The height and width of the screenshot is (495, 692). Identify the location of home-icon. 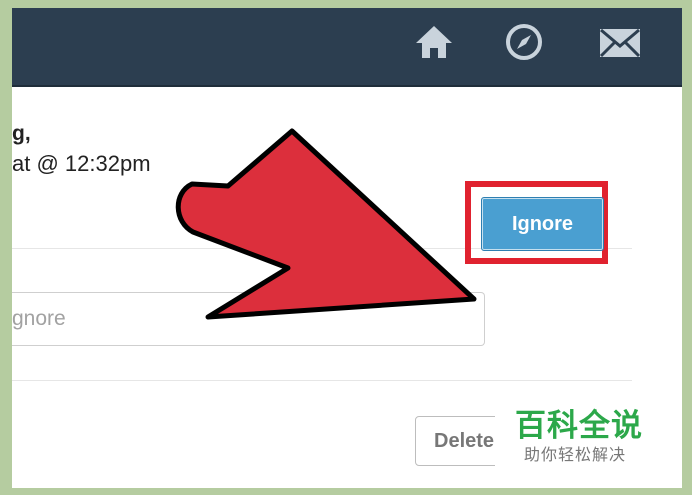
(434, 42).